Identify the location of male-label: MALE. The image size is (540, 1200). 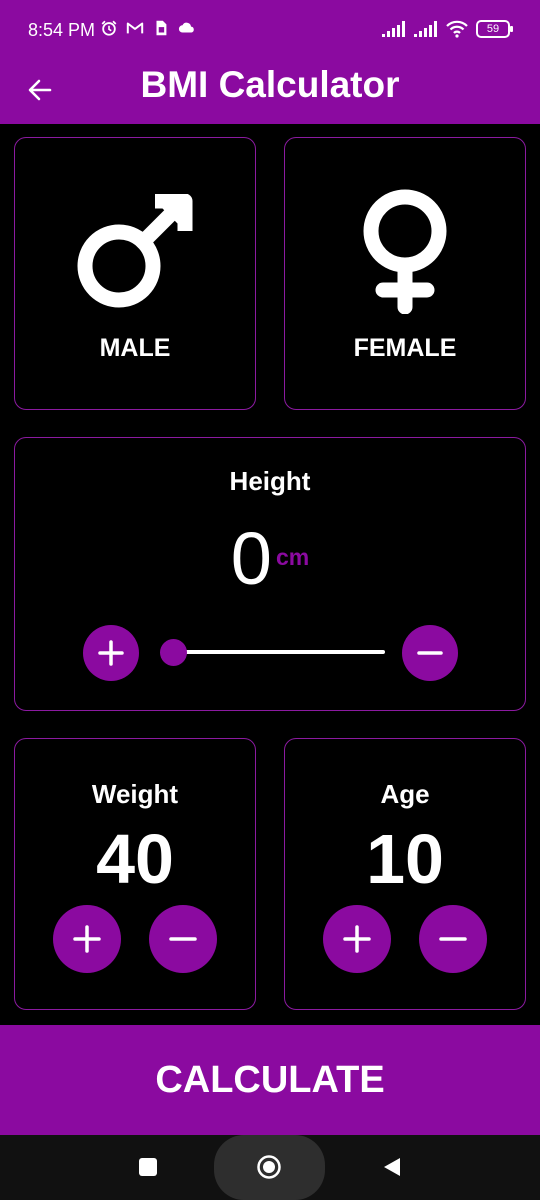
(135, 348).